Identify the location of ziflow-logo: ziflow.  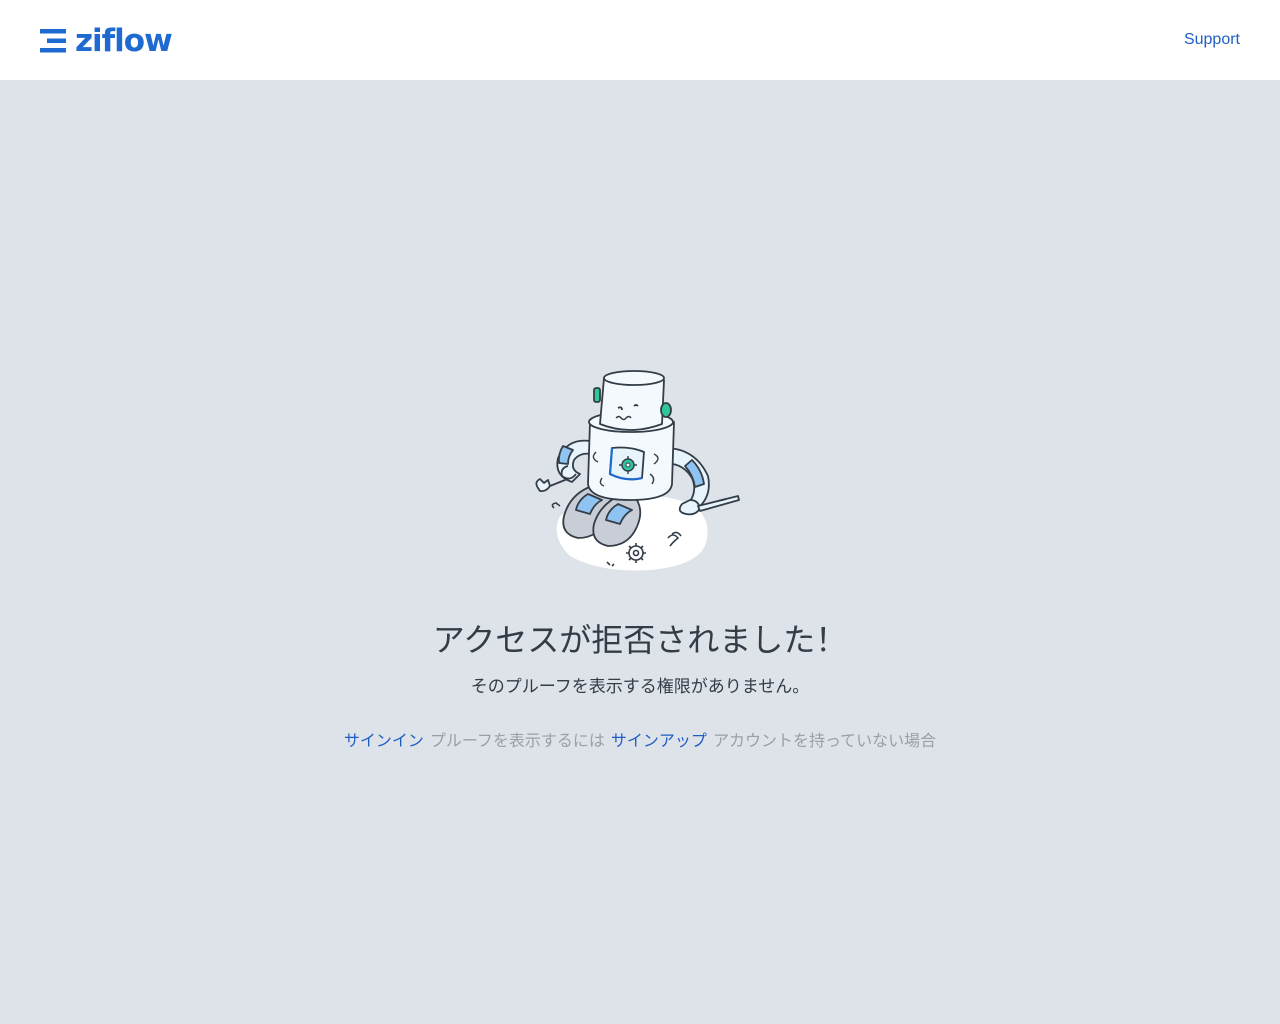
(106, 41).